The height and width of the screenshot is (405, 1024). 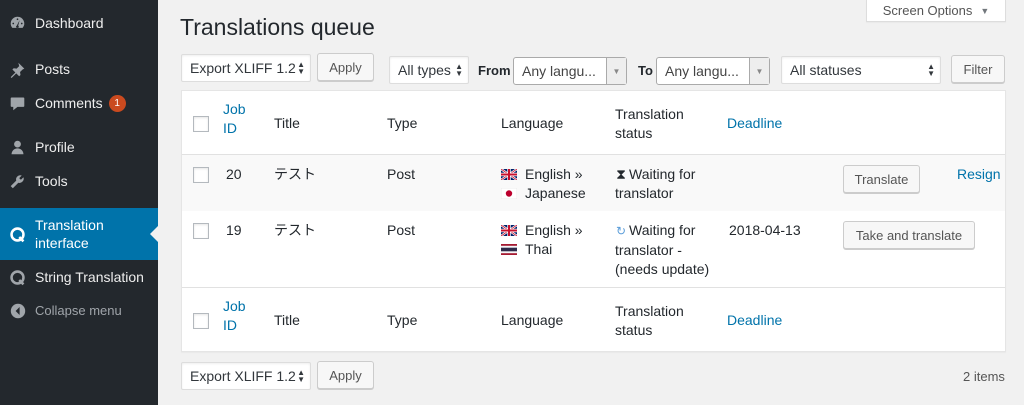 What do you see at coordinates (295, 174) in the screenshot?
I see `job-title: テスト` at bounding box center [295, 174].